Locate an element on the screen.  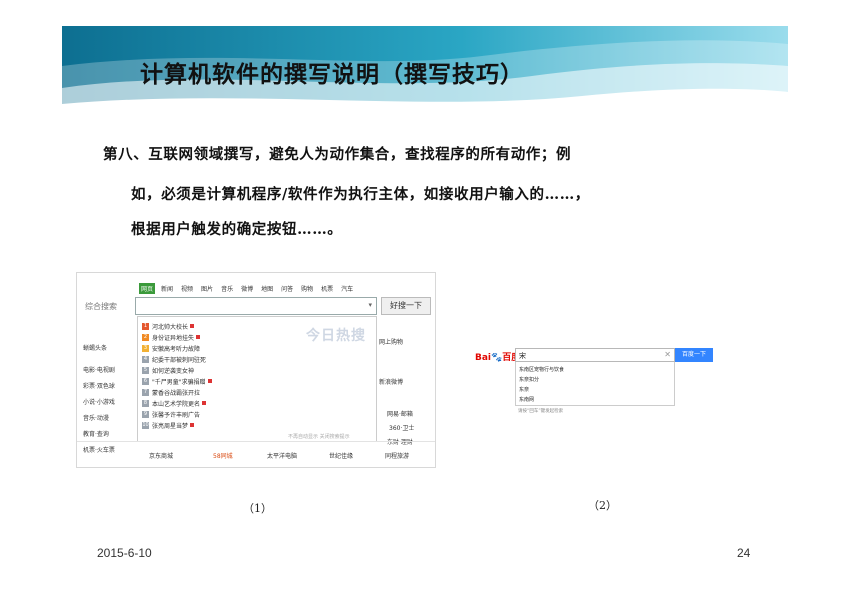
tab-cars: 汽车 is located at coordinates (347, 288).